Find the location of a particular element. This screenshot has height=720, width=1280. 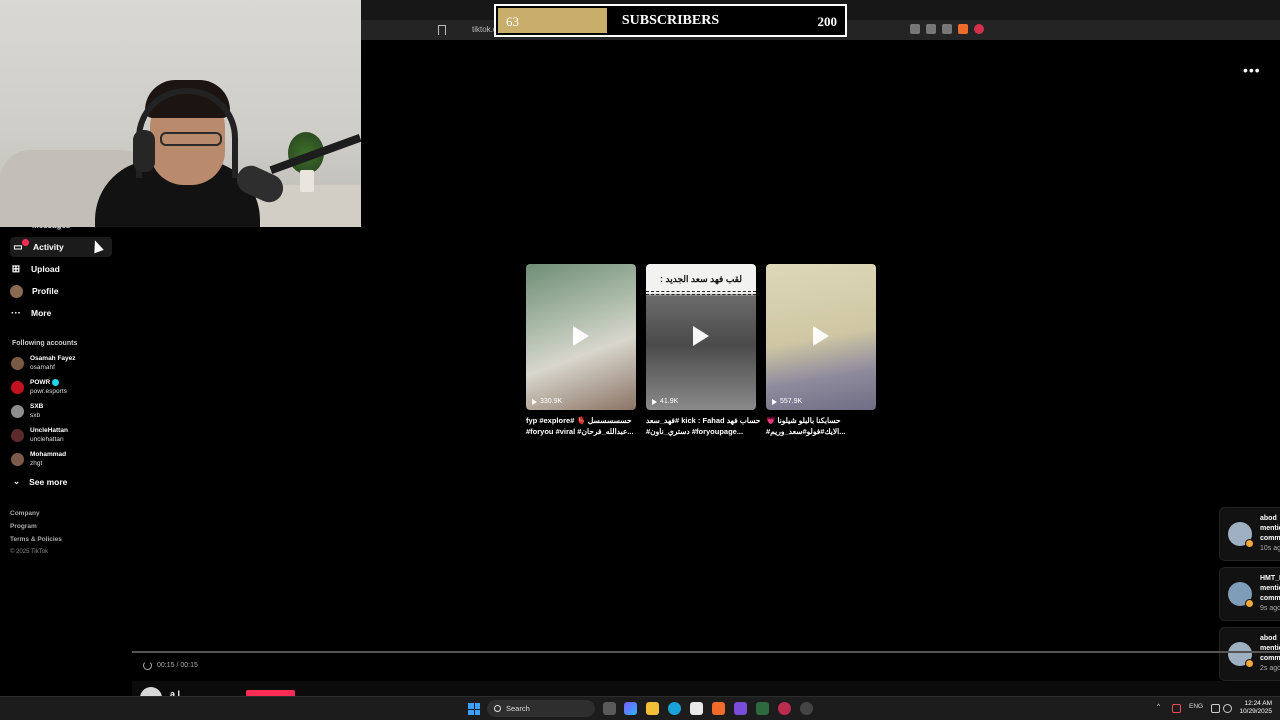

account-handle: osamahf is located at coordinates (42, 367).